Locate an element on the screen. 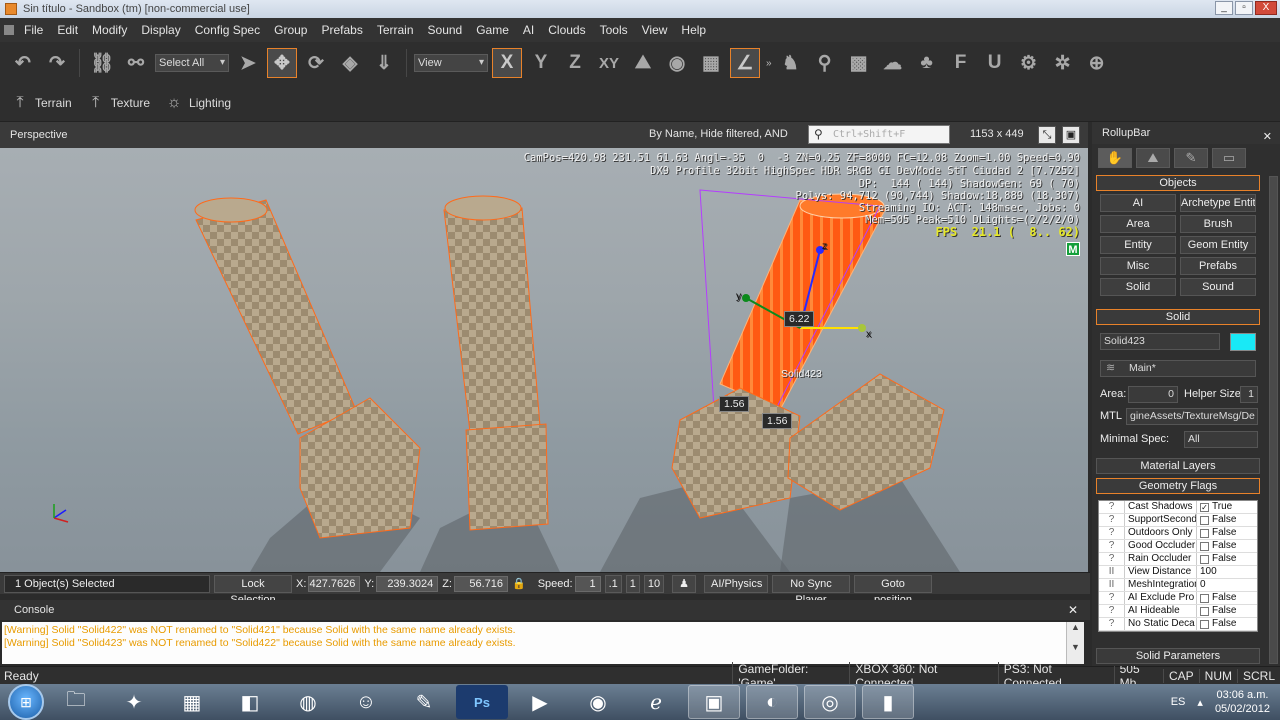  y-coord-field: 239.3024 is located at coordinates (407, 583).